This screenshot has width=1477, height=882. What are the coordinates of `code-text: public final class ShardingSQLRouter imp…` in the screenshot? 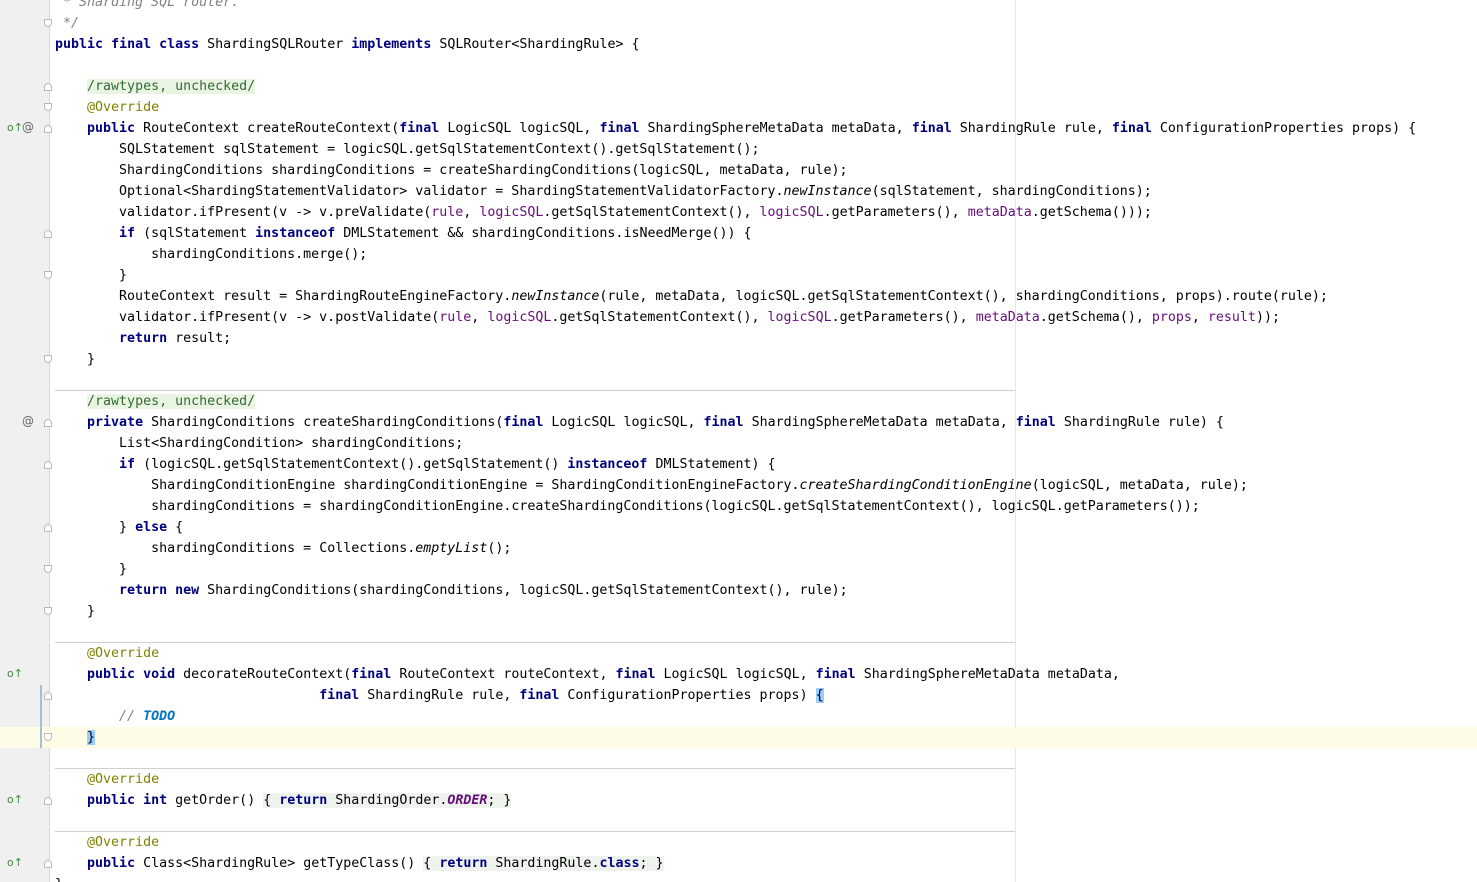 It's located at (347, 44).